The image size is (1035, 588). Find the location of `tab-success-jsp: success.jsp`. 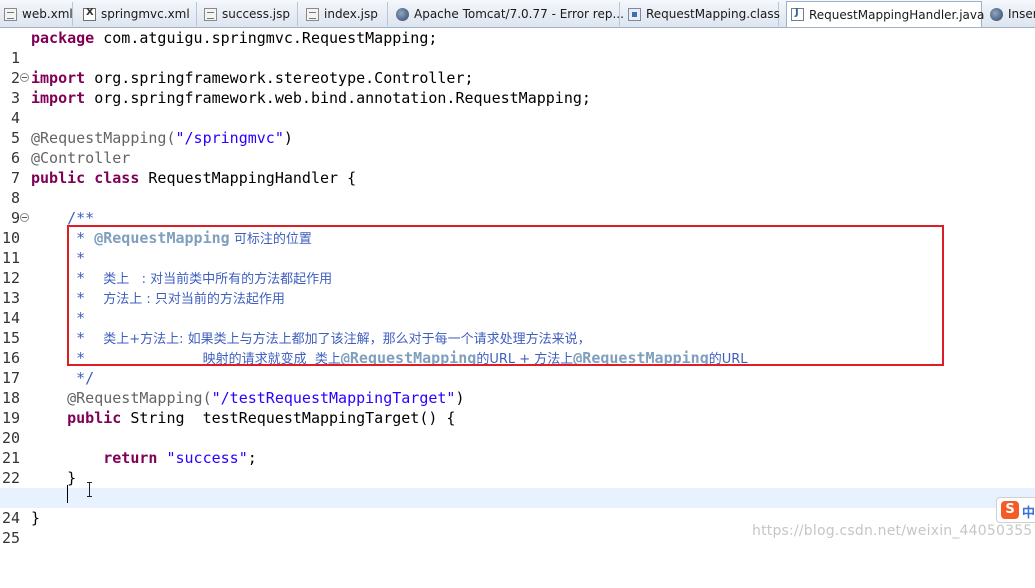

tab-success-jsp: success.jsp is located at coordinates (249, 14).